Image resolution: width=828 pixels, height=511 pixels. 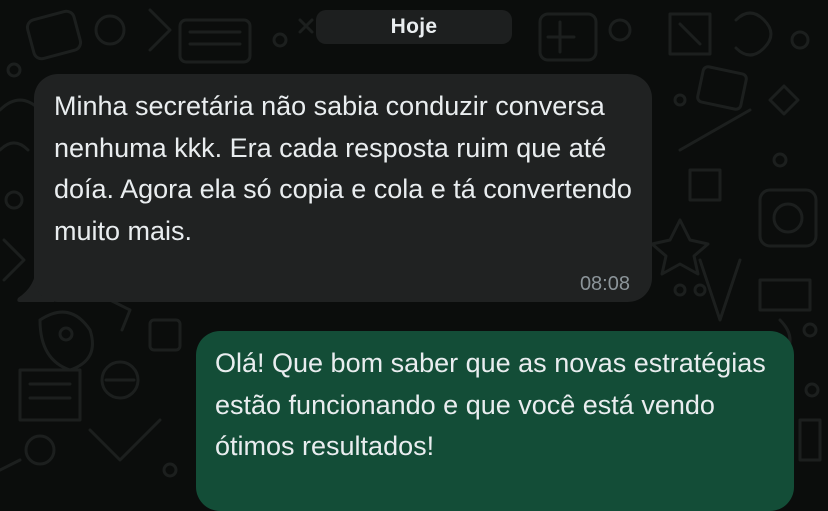 I want to click on date-separator-label: Hoje, so click(x=414, y=26).